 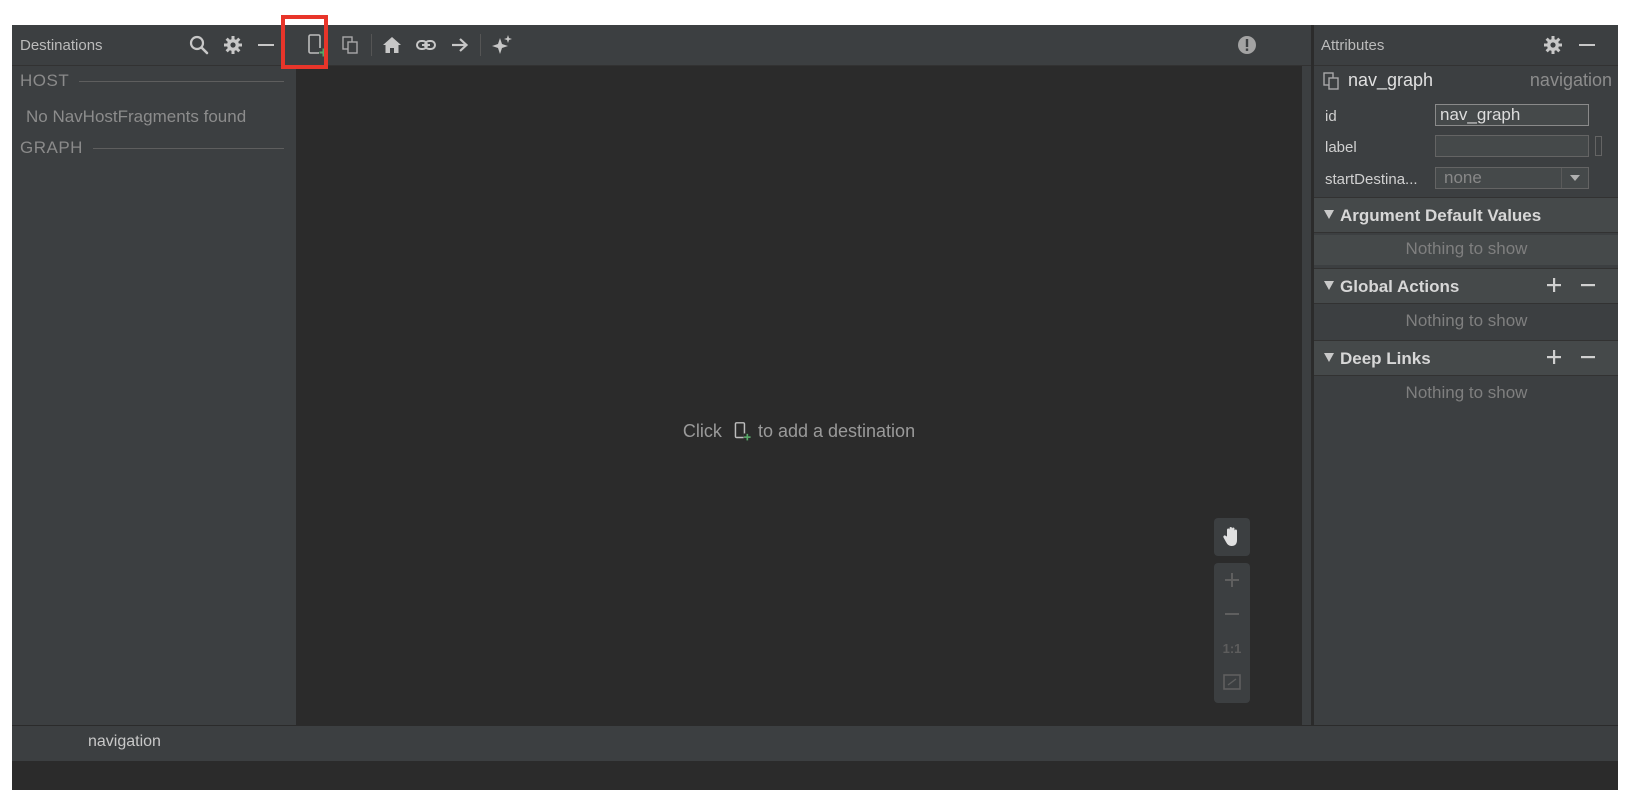 What do you see at coordinates (1353, 45) in the screenshot?
I see `attributes-title: Attributes` at bounding box center [1353, 45].